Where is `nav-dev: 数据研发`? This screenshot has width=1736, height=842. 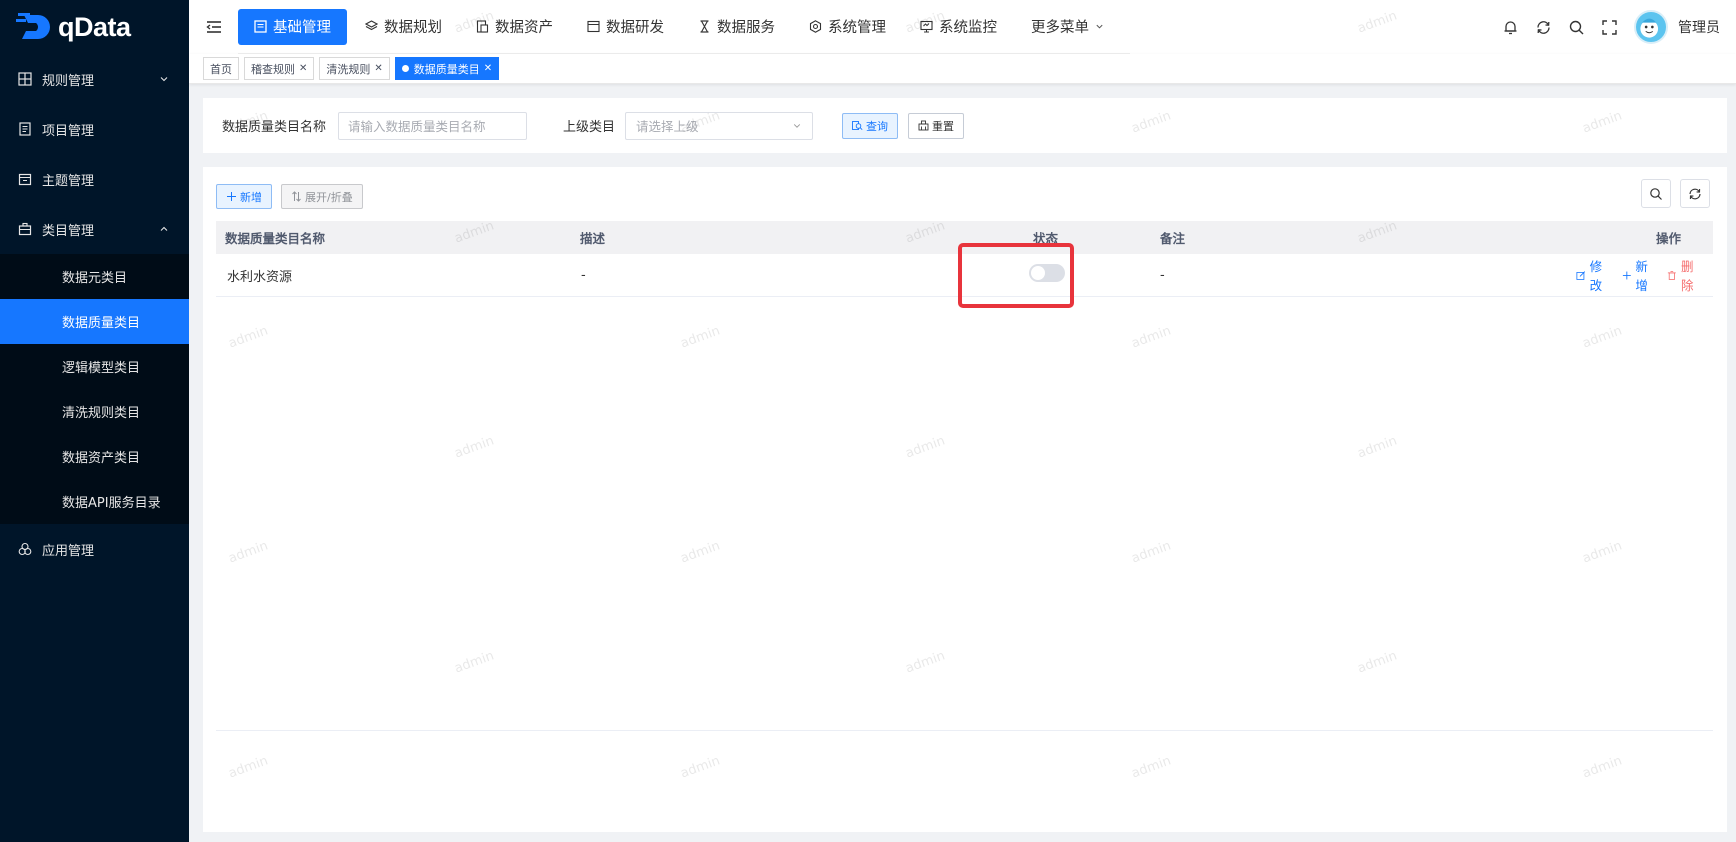
nav-dev: 数据研发 is located at coordinates (625, 27).